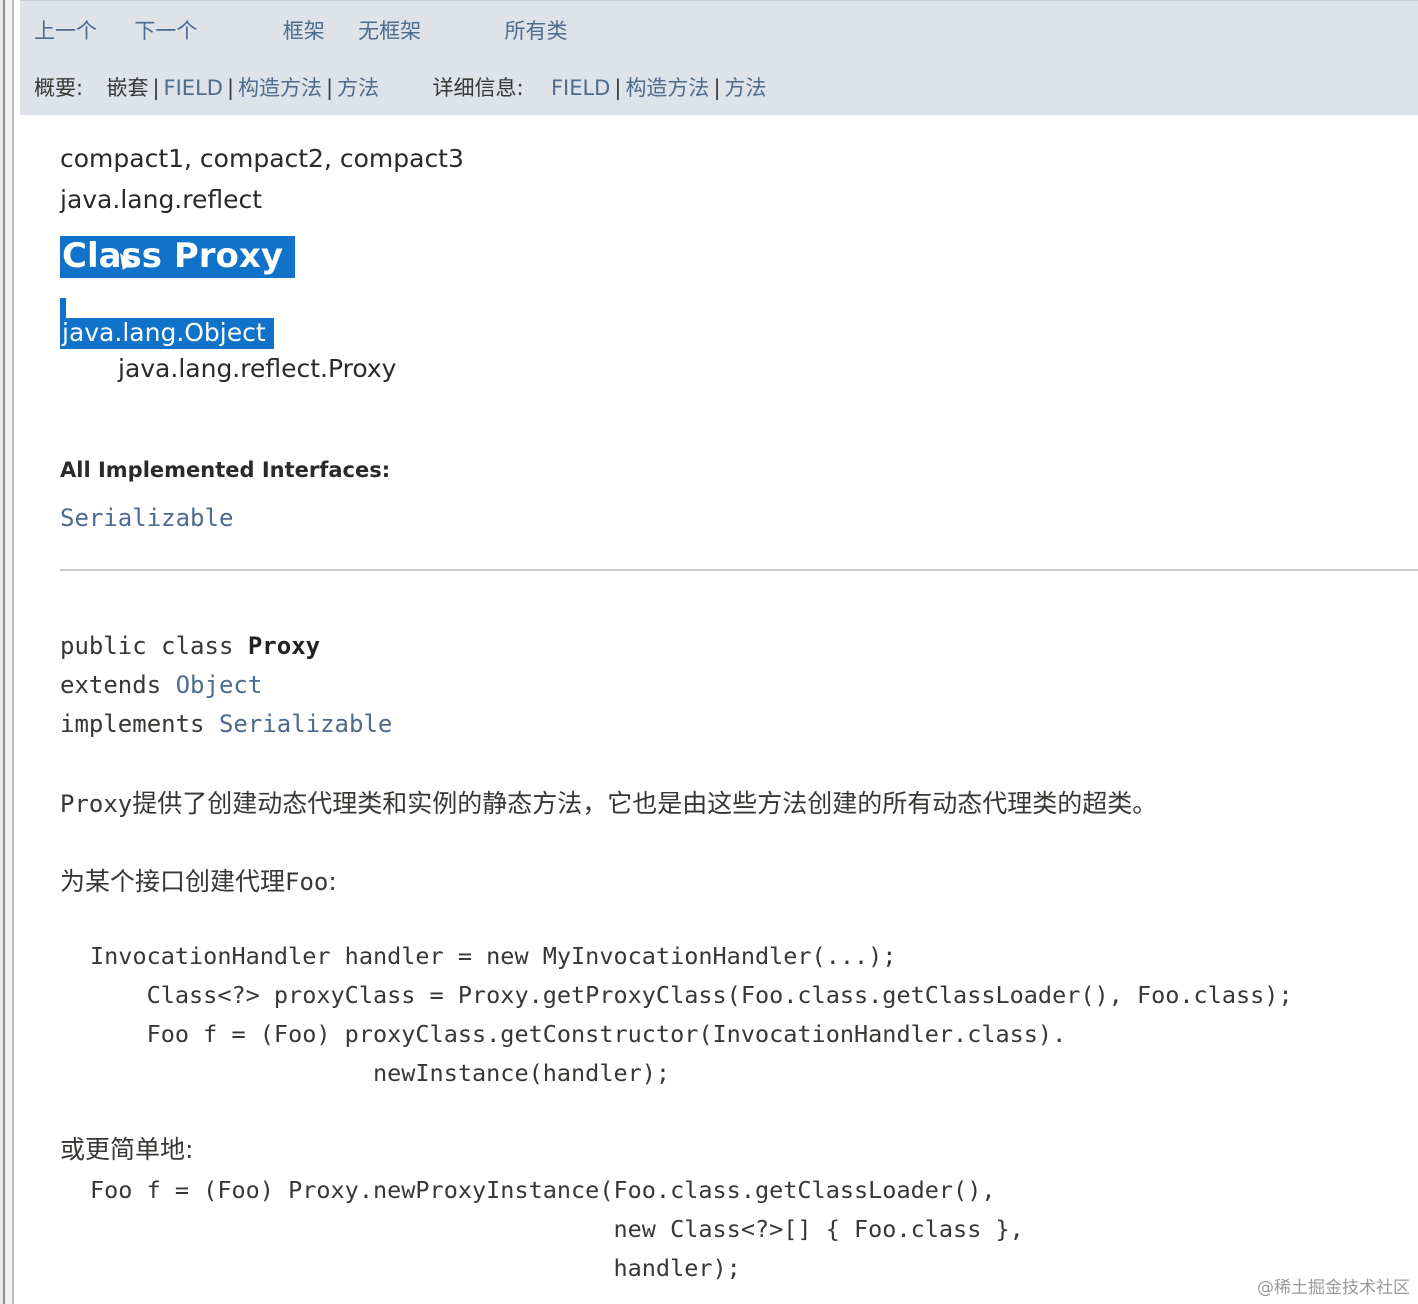 The image size is (1418, 1304). What do you see at coordinates (580, 88) in the screenshot?
I see `detail-field-link: FIELD` at bounding box center [580, 88].